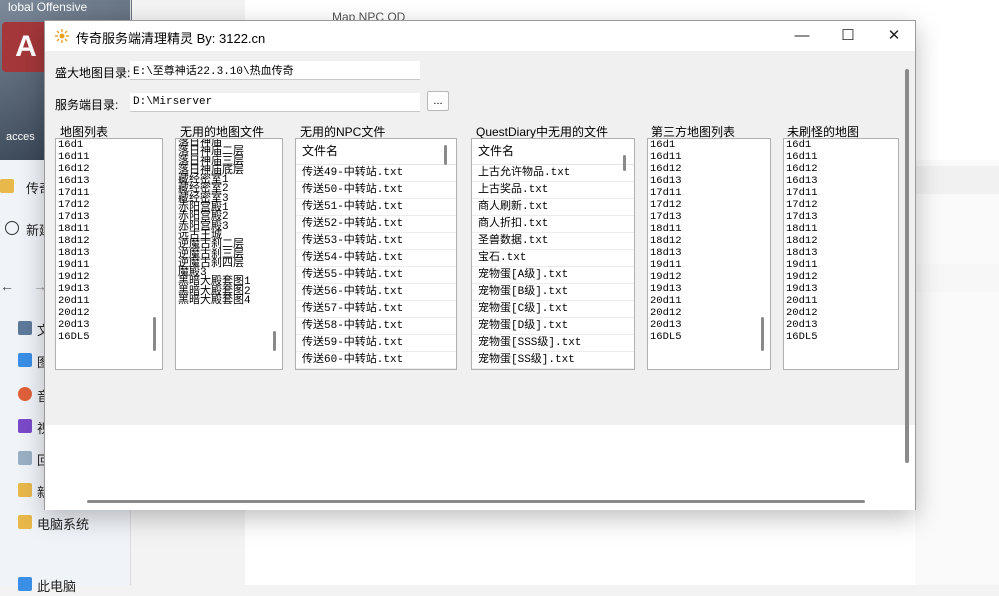  What do you see at coordinates (553, 360) in the screenshot?
I see `table-row: 宠物蛋[SS级].txt` at bounding box center [553, 360].